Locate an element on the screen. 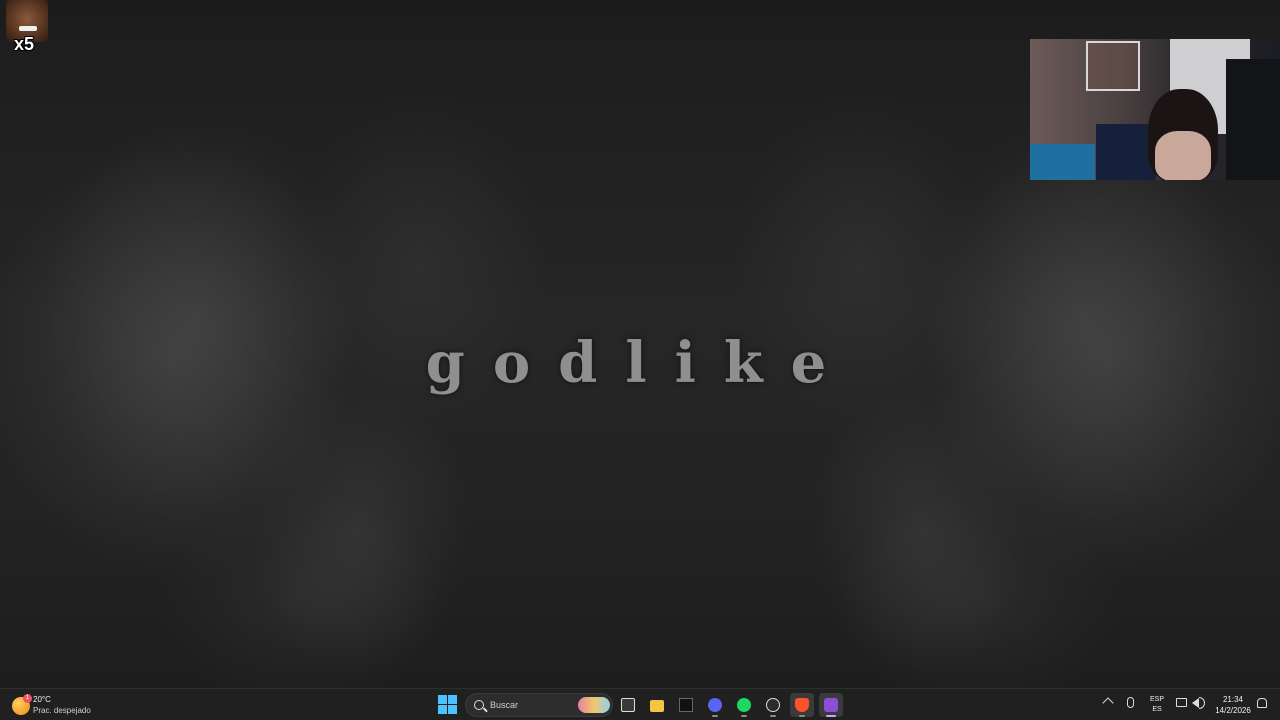  chevron-up-icon is located at coordinates (1108, 703).